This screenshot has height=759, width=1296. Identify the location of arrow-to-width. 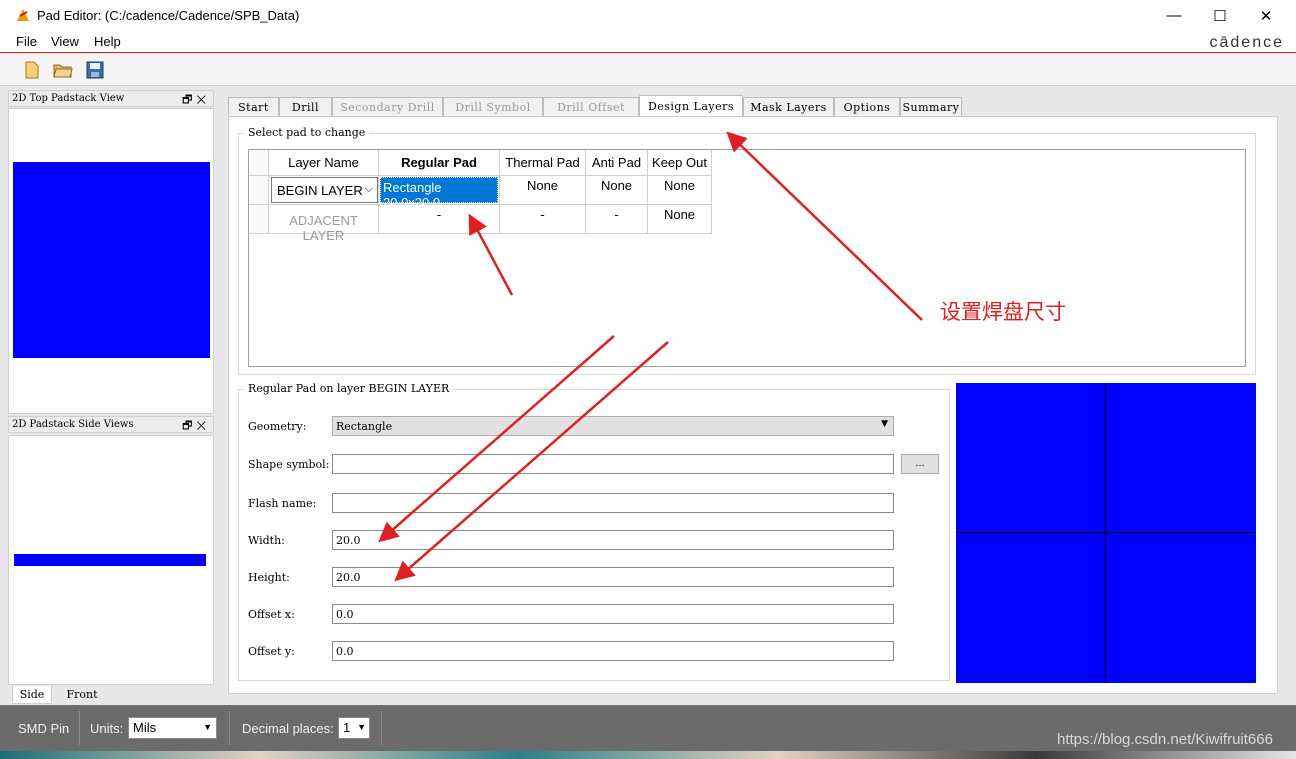
(496, 439).